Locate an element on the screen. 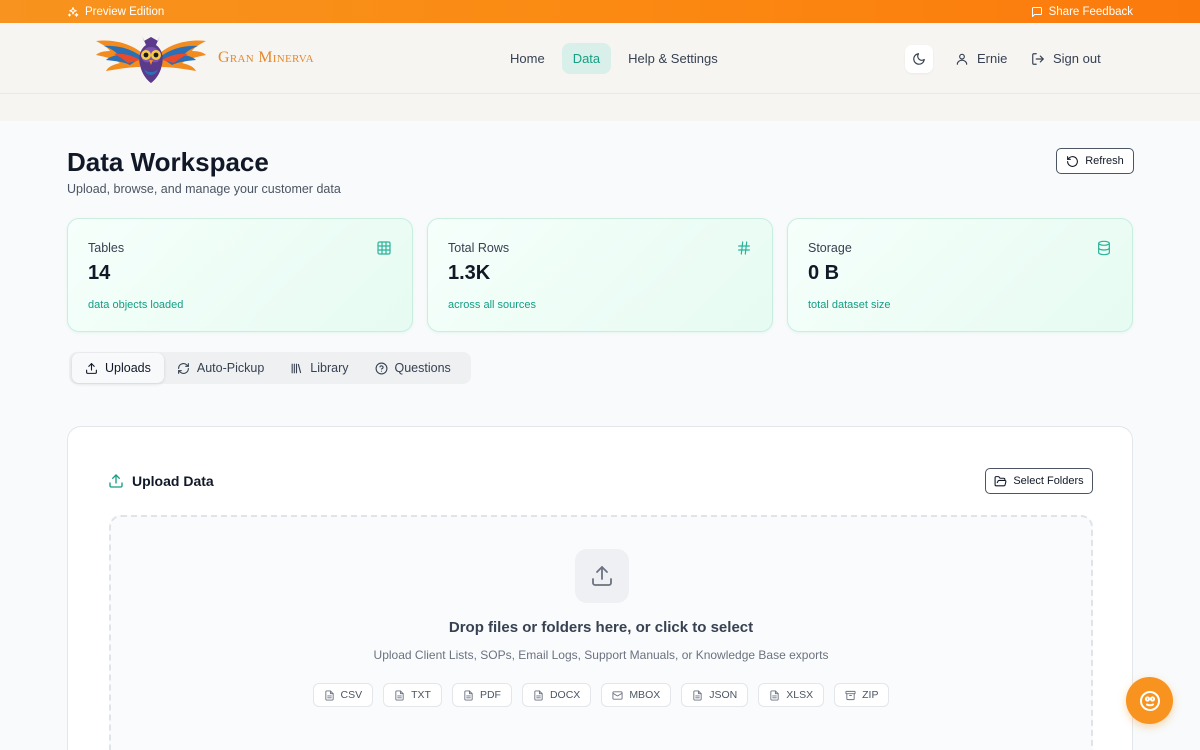 The image size is (1200, 750). log-out-icon is located at coordinates (1038, 58).